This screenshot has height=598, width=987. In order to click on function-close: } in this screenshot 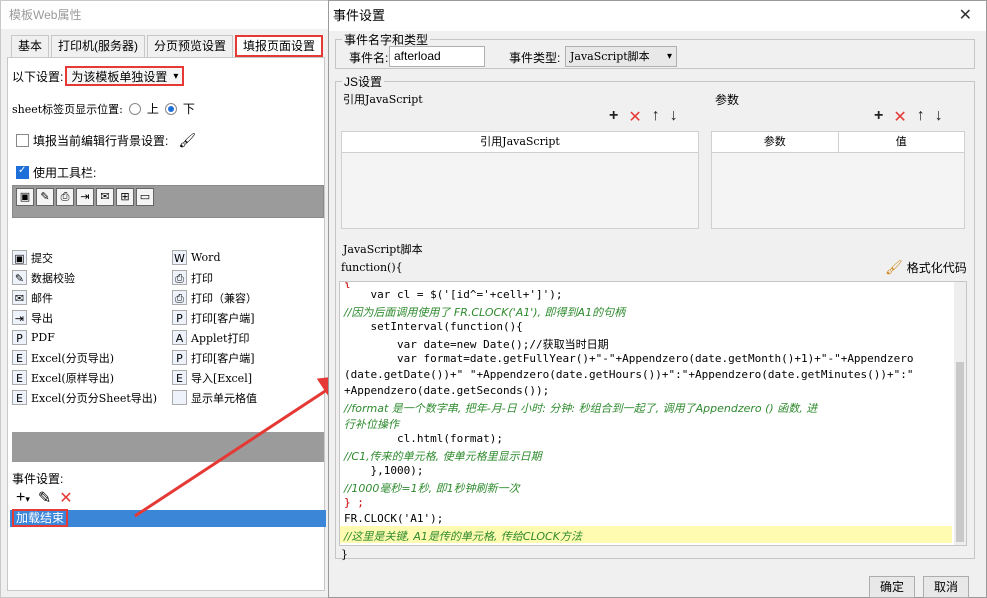, I will do `click(344, 554)`.